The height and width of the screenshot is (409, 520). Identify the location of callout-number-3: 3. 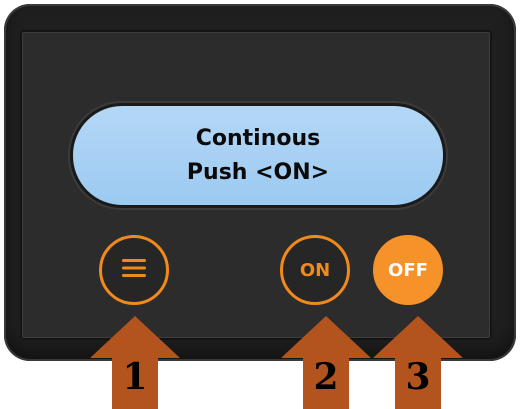
(418, 377).